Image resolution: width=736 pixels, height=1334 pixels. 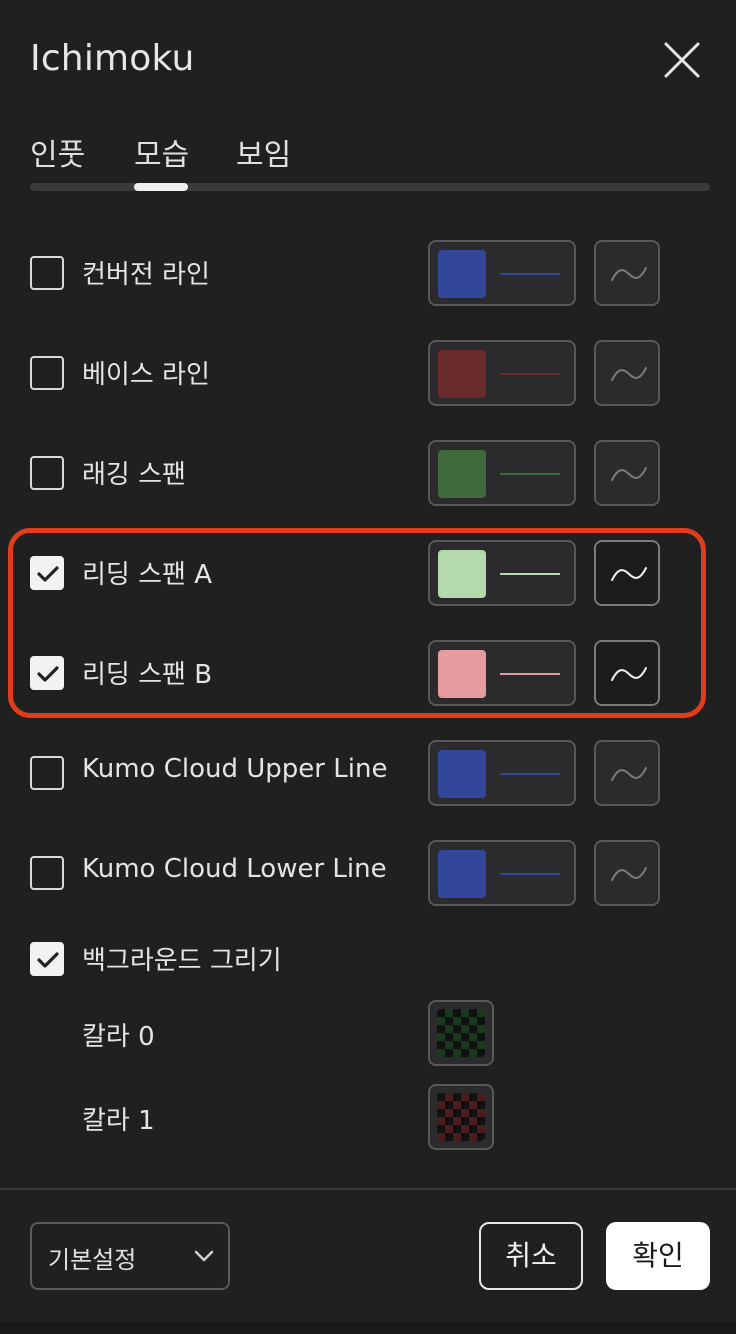 I want to click on color-0-label: 칼라 0, so click(x=118, y=1037).